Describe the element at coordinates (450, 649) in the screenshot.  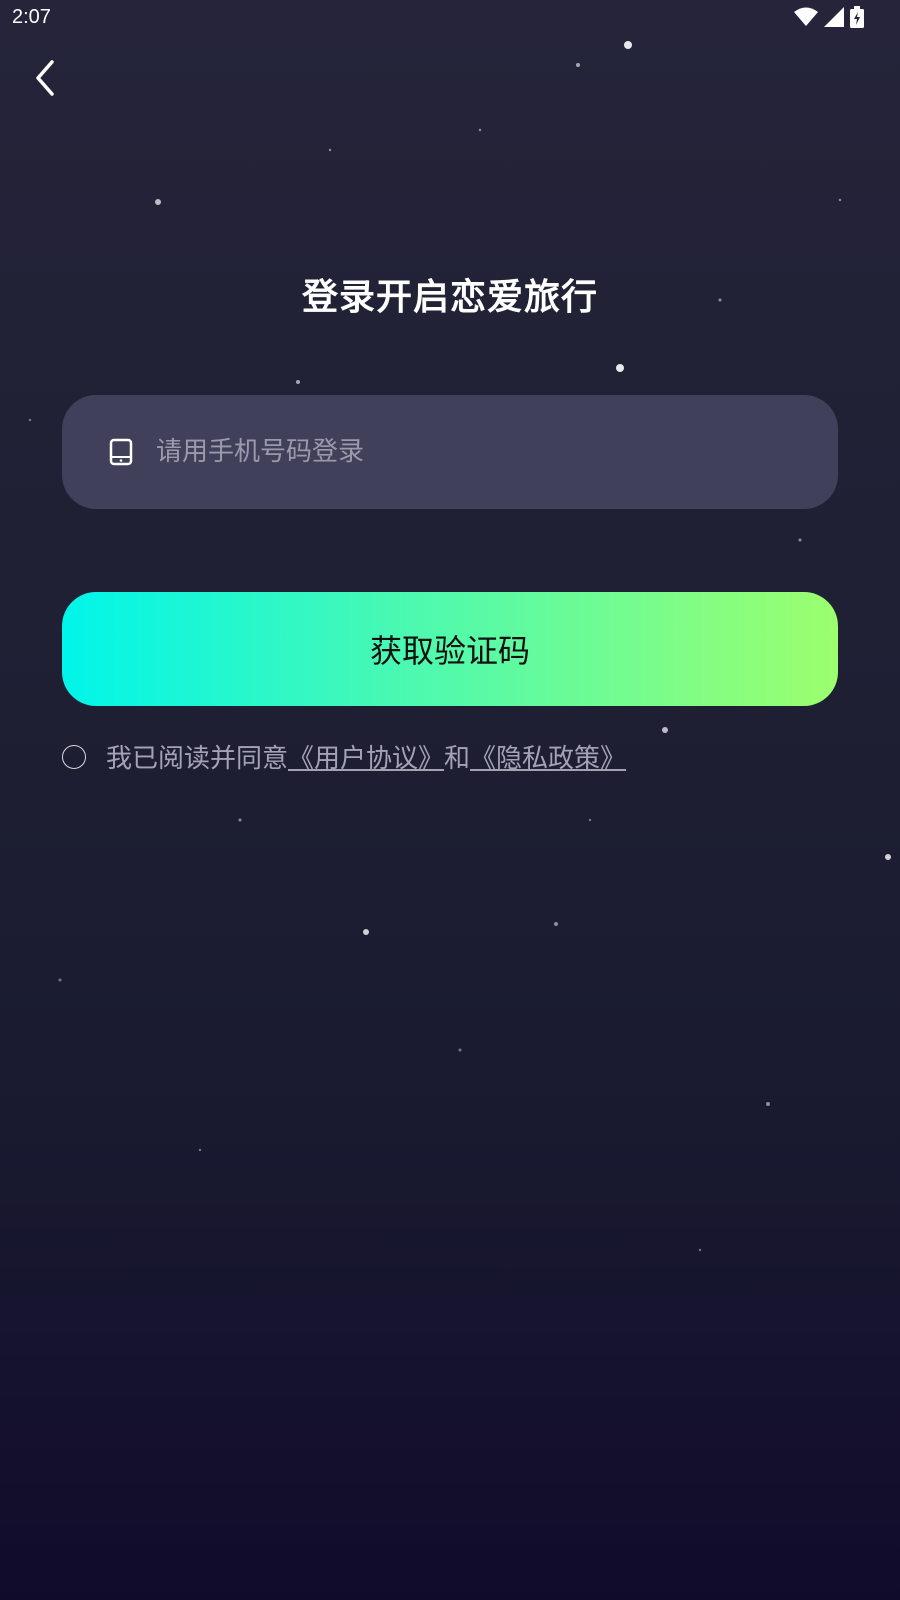
I see `get-code-button: 获取验证码` at that location.